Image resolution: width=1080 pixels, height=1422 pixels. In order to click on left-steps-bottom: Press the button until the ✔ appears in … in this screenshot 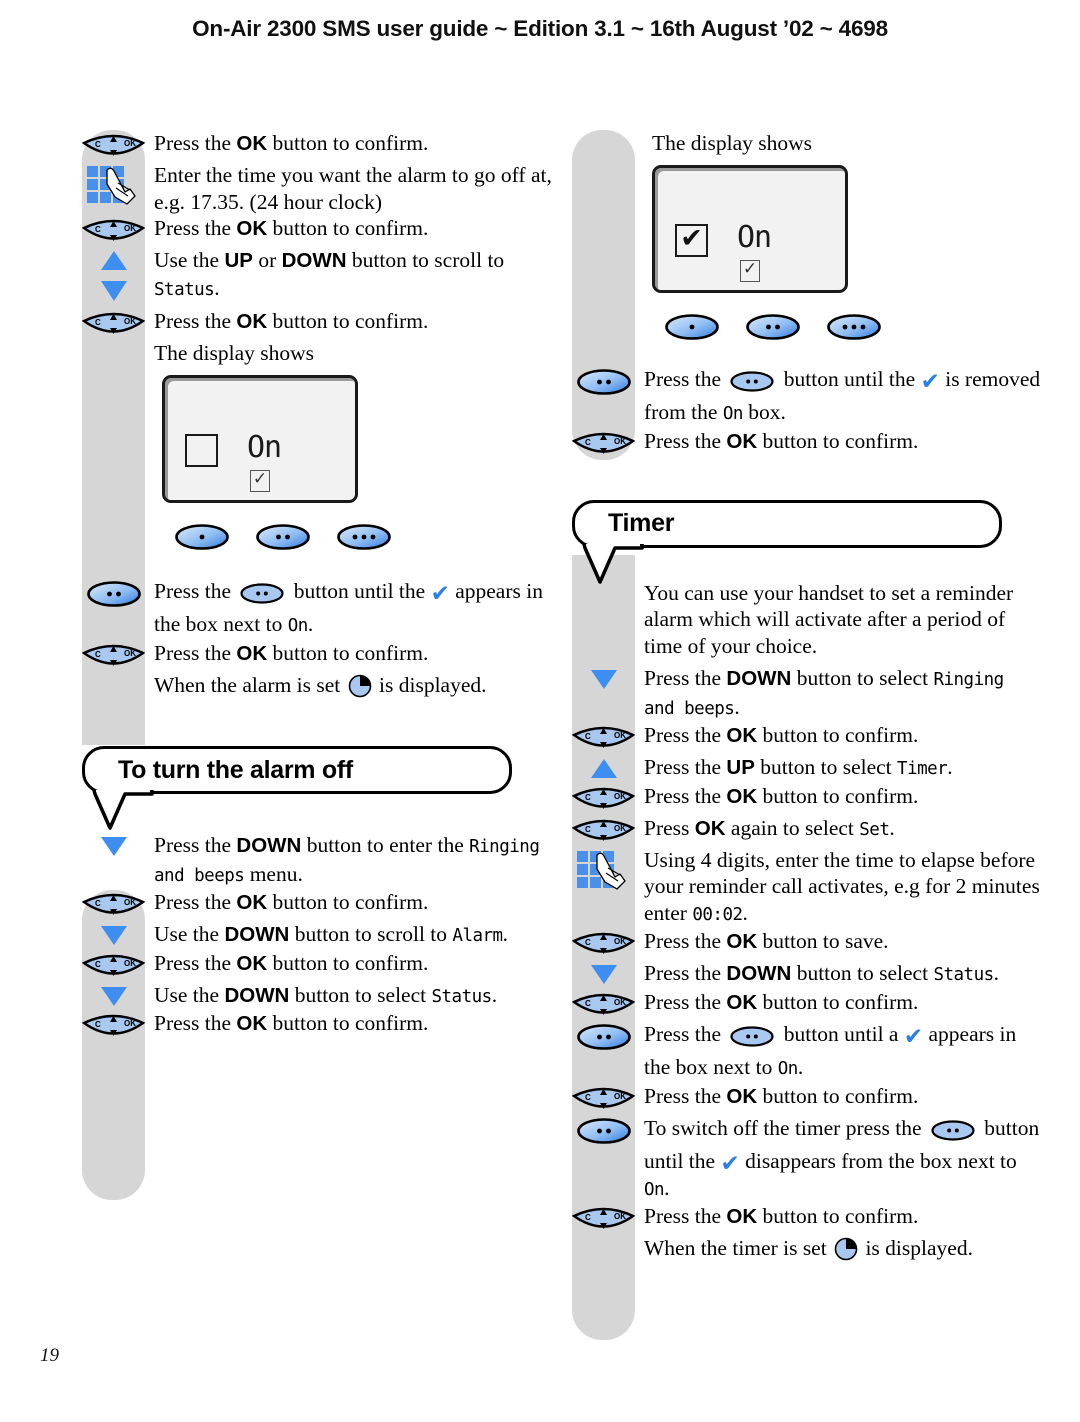, I will do `click(317, 641)`.